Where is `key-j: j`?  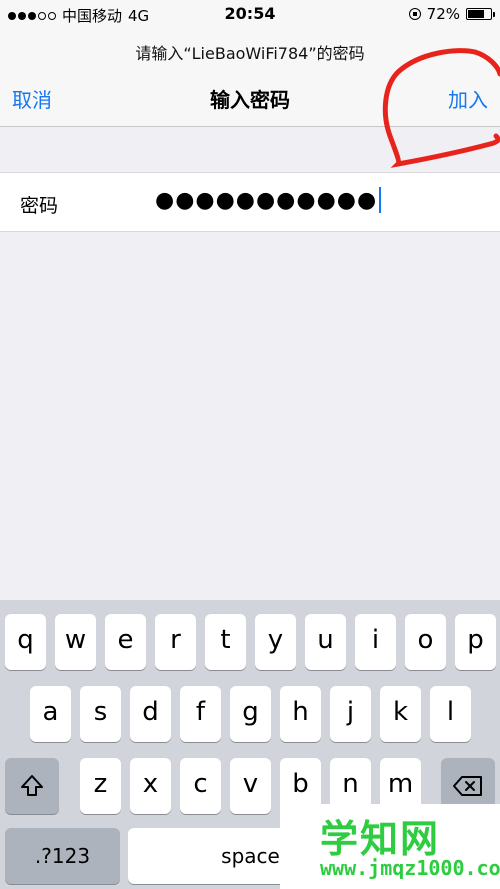 key-j: j is located at coordinates (350, 714).